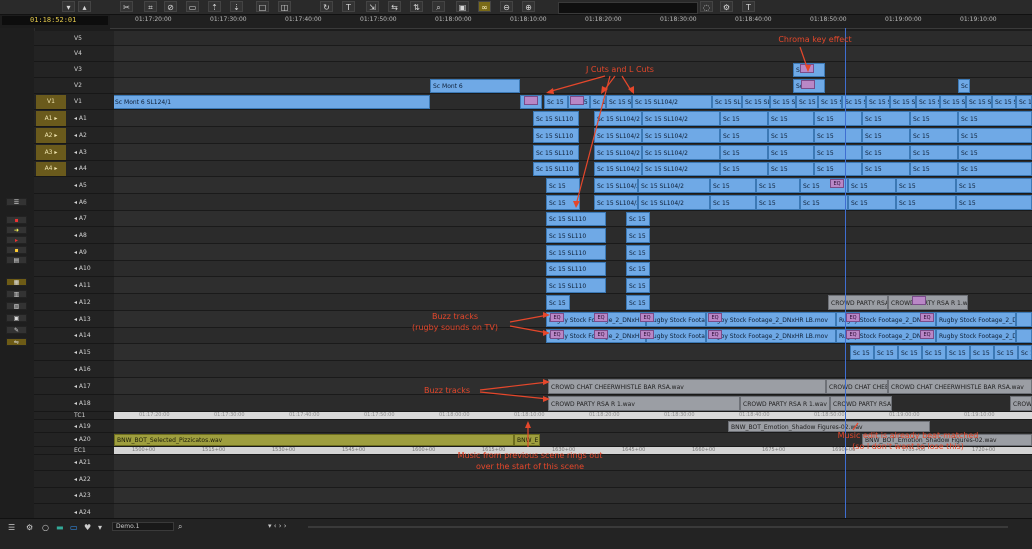  I want to click on annotation-buzz-tracks-2: Buzz tracks, so click(447, 390).